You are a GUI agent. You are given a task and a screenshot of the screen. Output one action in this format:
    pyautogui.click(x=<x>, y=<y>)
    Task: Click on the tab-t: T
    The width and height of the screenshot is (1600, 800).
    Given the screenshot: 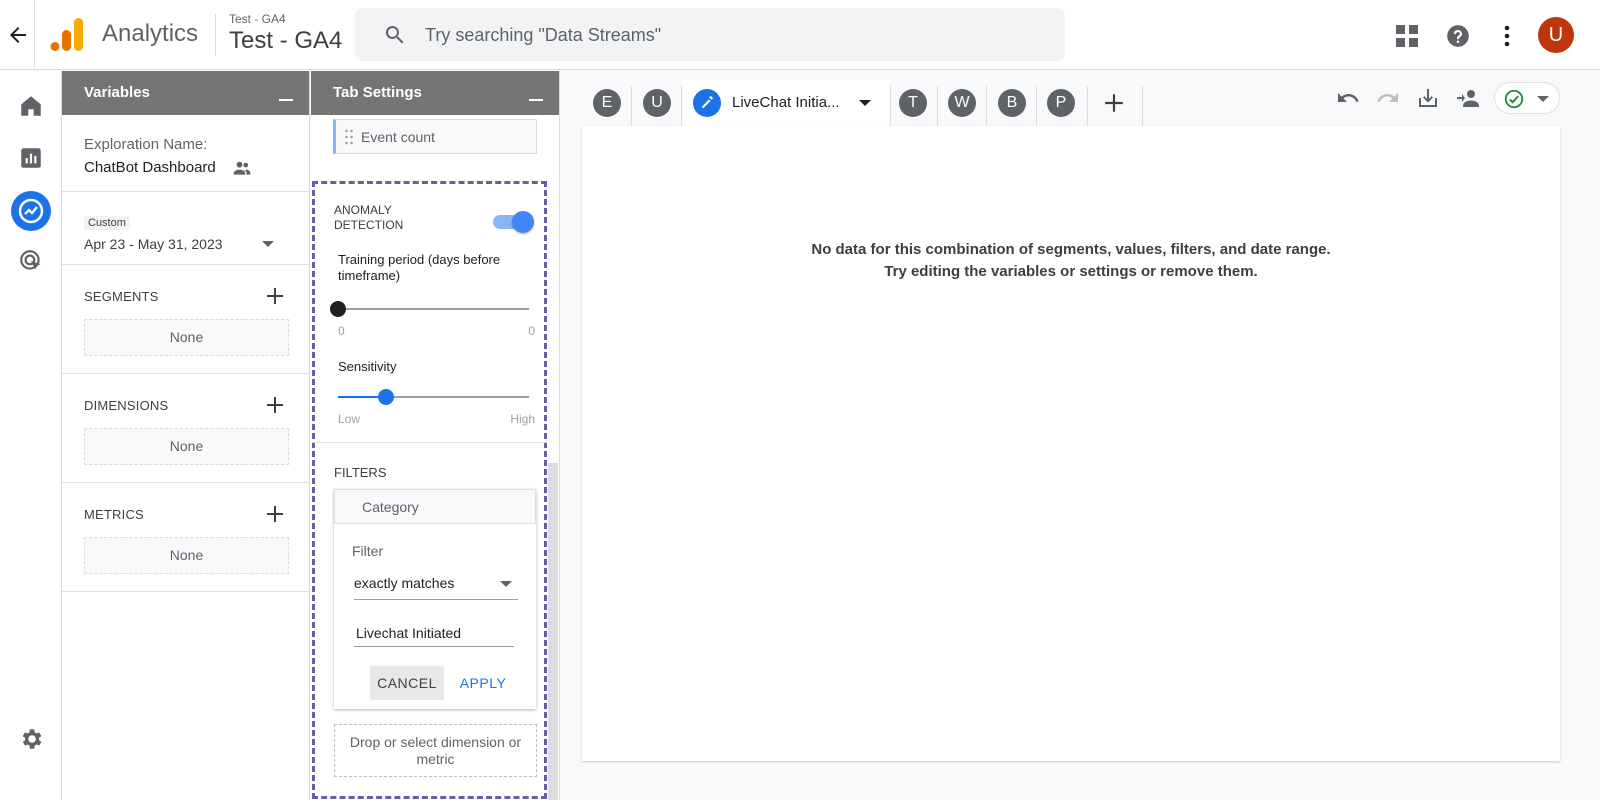 What is the action you would take?
    pyautogui.click(x=913, y=103)
    